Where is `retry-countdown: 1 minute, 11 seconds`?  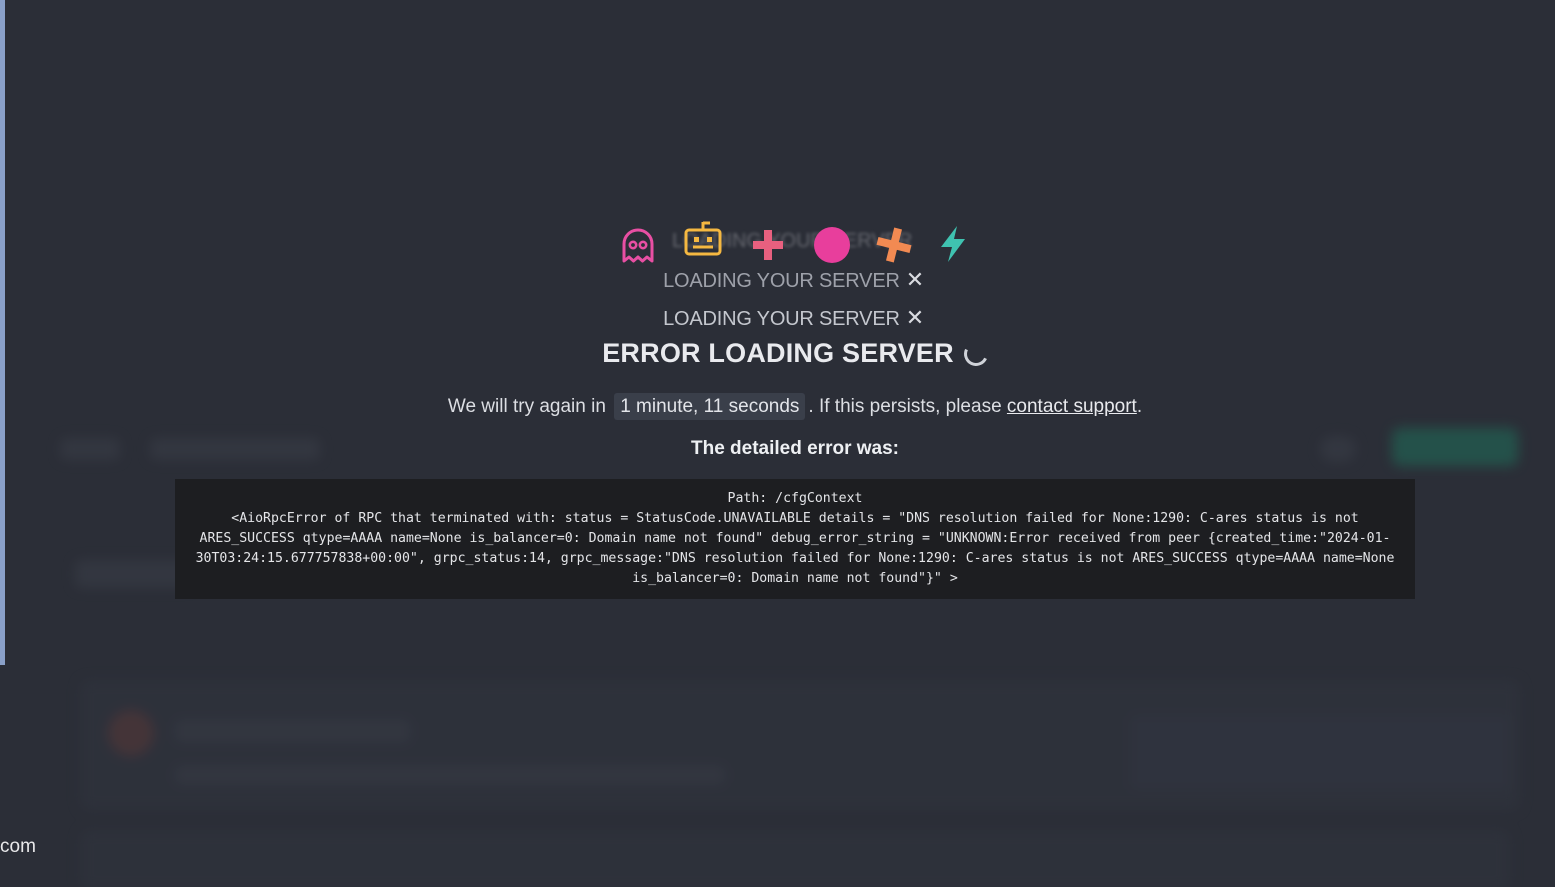
retry-countdown: 1 minute, 11 seconds is located at coordinates (710, 406).